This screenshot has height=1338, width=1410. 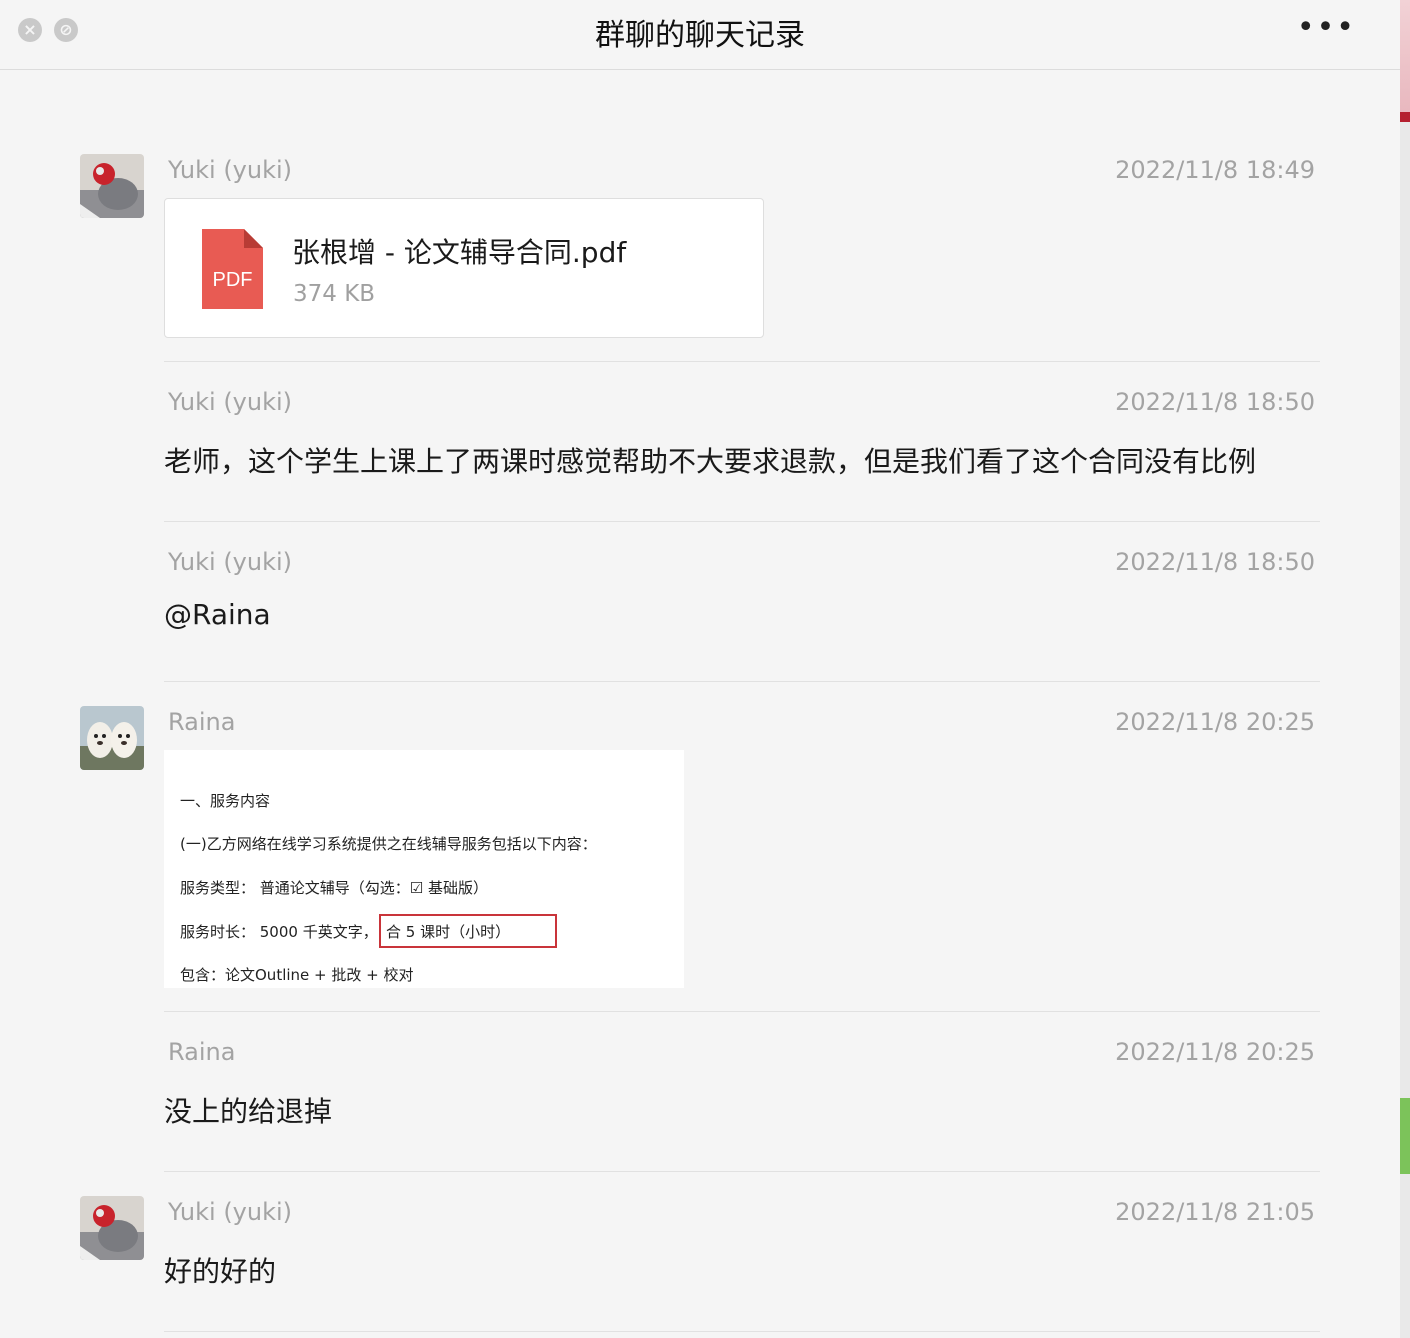 I want to click on file-name: 张根增 - 论文辅导合同.pdf, so click(x=459, y=252).